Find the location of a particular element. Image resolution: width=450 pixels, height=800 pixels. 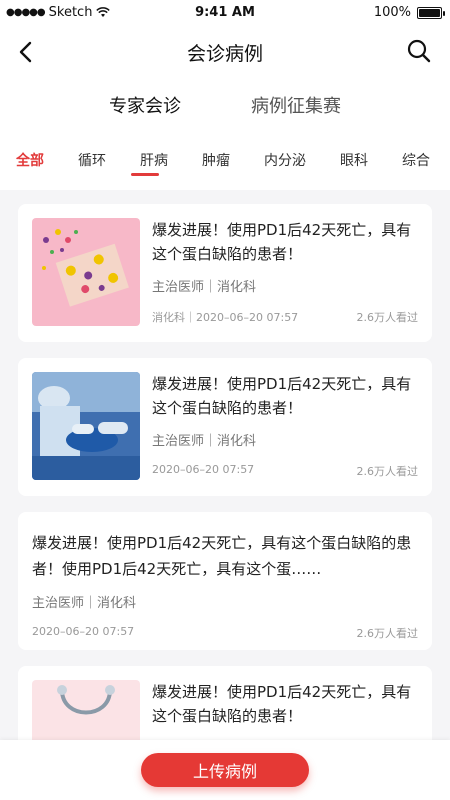

bottom-bar: 上传病例 is located at coordinates (225, 770).